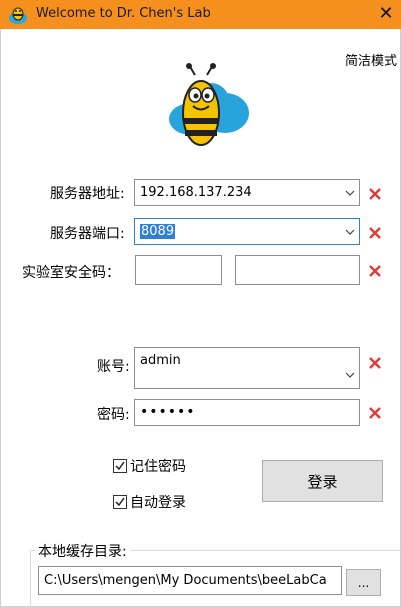 The height and width of the screenshot is (607, 401). I want to click on server-port-value: 8089, so click(238, 231).